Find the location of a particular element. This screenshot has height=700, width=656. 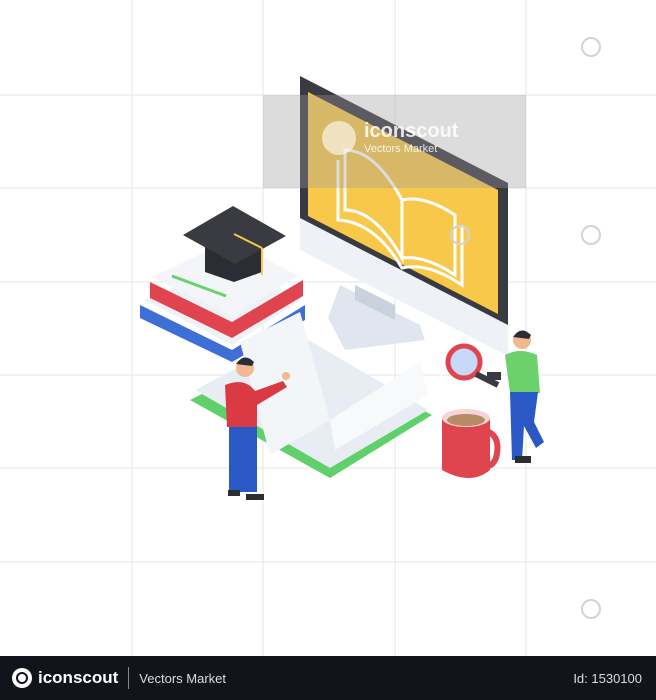

footer-brand: iconscout is located at coordinates (78, 677).